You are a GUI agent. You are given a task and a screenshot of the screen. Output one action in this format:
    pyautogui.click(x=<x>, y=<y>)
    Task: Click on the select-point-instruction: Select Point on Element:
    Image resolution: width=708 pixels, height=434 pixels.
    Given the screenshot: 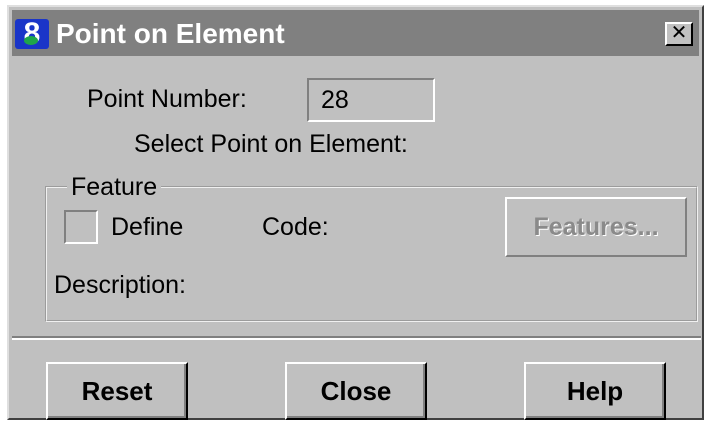 What is the action you would take?
    pyautogui.click(x=271, y=144)
    